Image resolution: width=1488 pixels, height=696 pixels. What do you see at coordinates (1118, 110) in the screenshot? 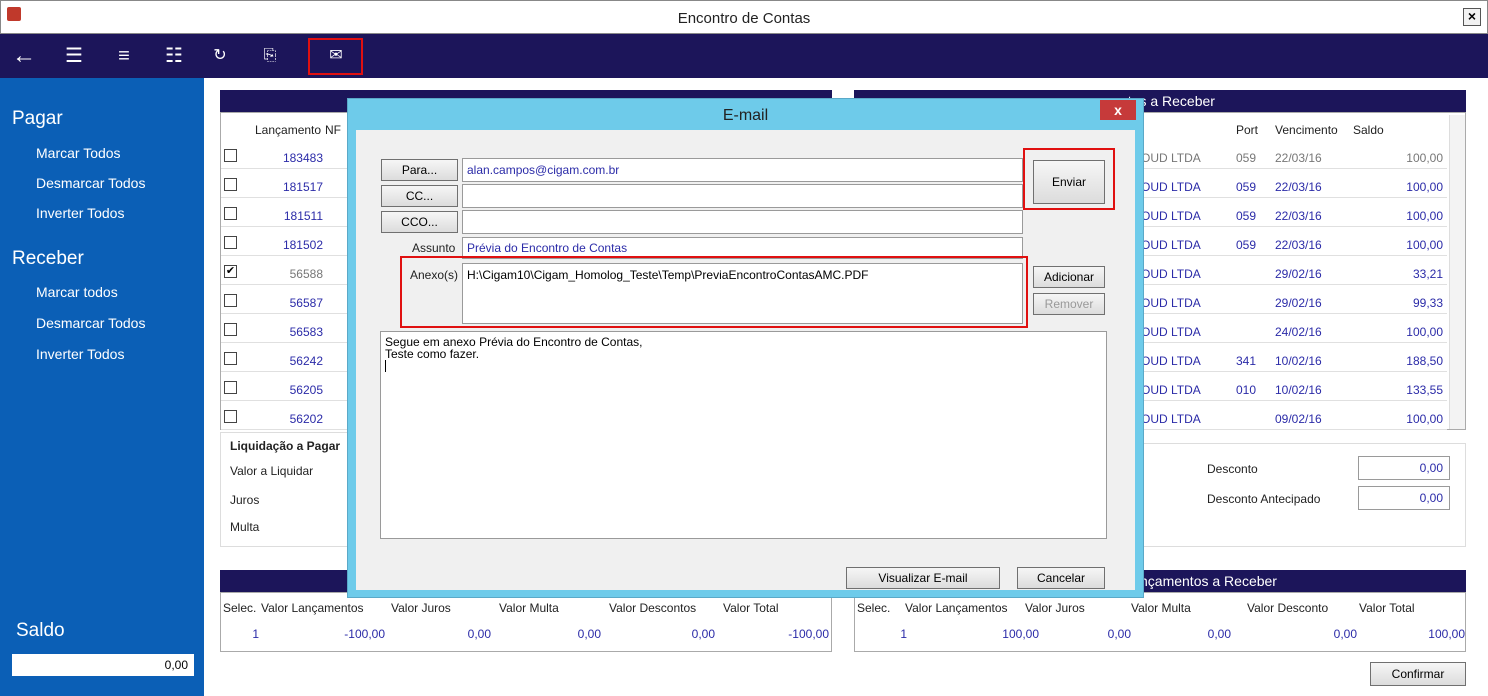
I see `dialog-close-button: x` at bounding box center [1118, 110].